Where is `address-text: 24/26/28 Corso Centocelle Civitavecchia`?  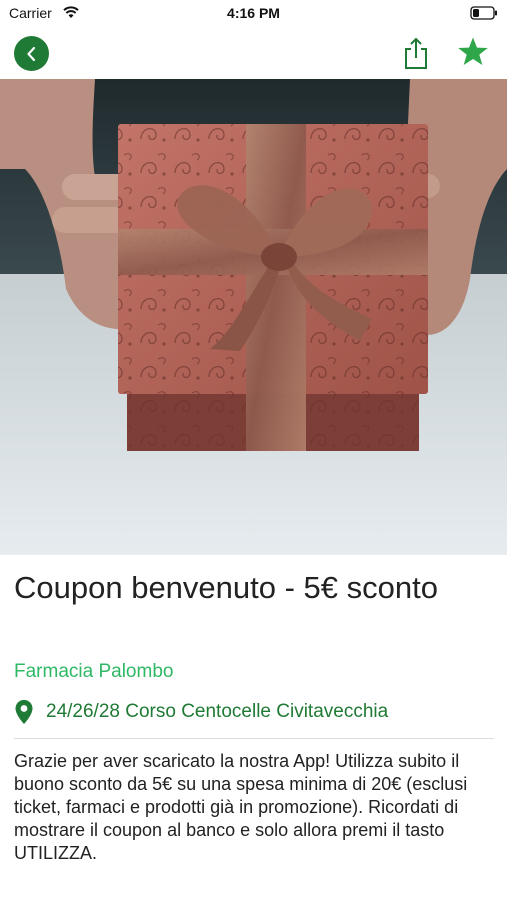
address-text: 24/26/28 Corso Centocelle Civitavecchia is located at coordinates (217, 711).